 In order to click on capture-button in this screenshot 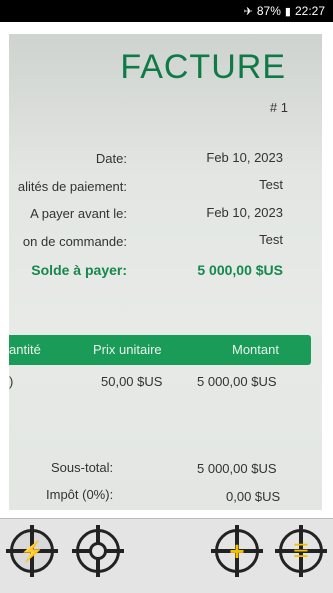, I will do `click(98, 551)`.